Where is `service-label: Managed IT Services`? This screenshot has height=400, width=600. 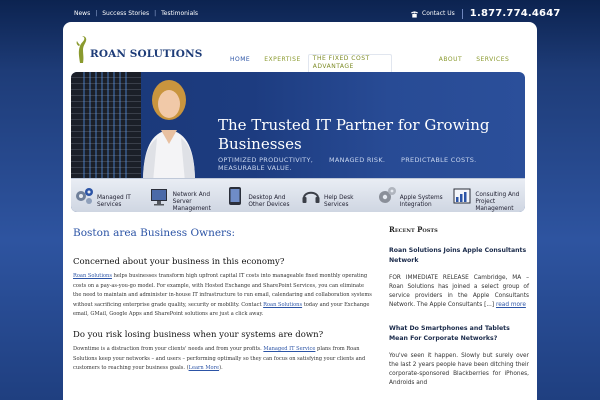
service-label: Managed IT Services is located at coordinates (114, 201).